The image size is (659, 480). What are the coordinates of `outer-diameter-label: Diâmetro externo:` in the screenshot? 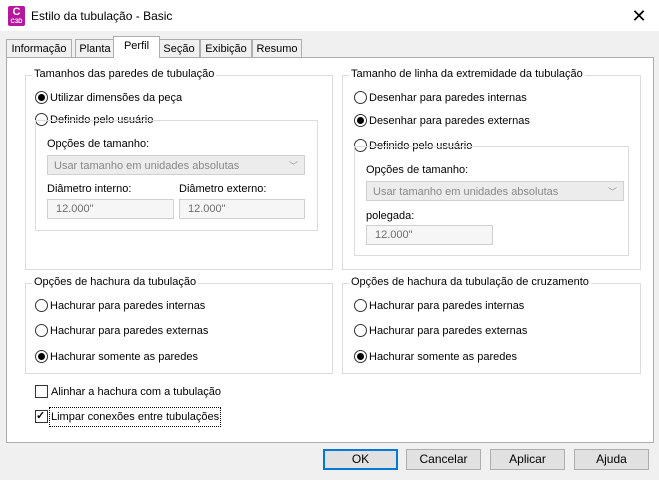 It's located at (223, 189).